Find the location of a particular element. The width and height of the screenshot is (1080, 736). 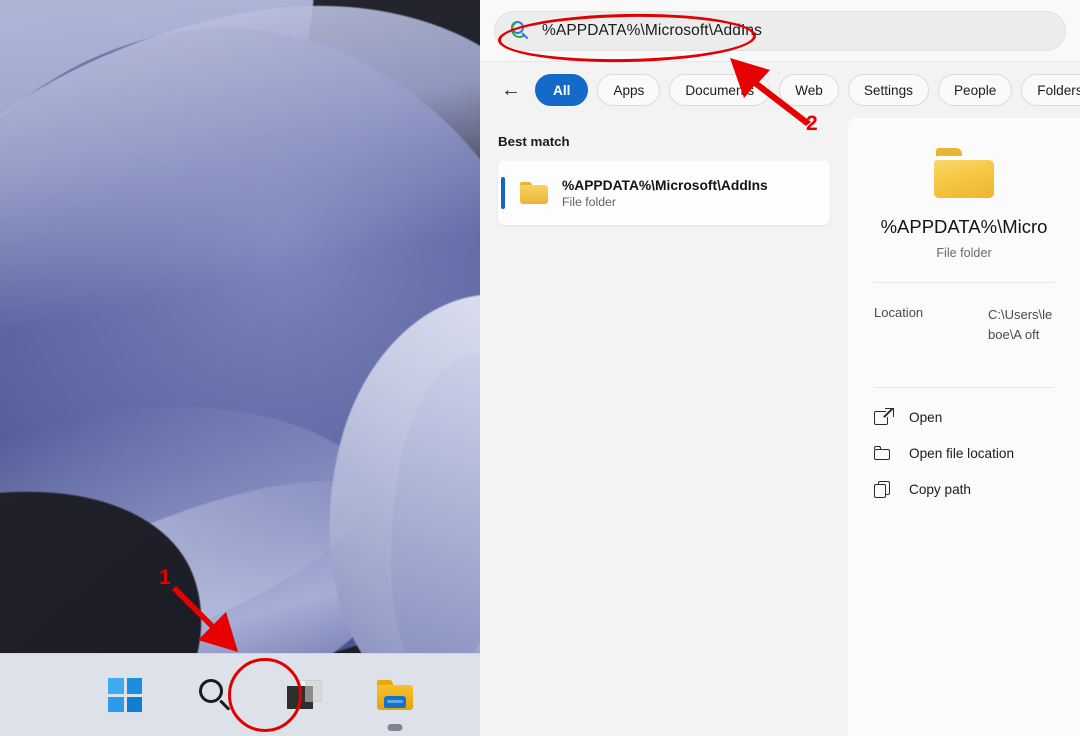

filter-pill-people: People is located at coordinates (975, 90).